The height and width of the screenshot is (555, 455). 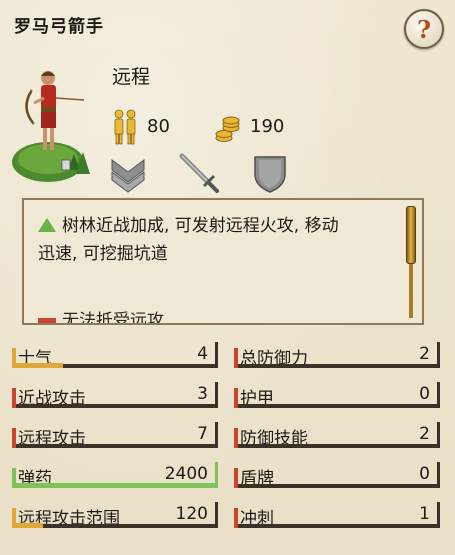 What do you see at coordinates (113, 318) in the screenshot?
I see `description-line-3: 无法抵受远攻` at bounding box center [113, 318].